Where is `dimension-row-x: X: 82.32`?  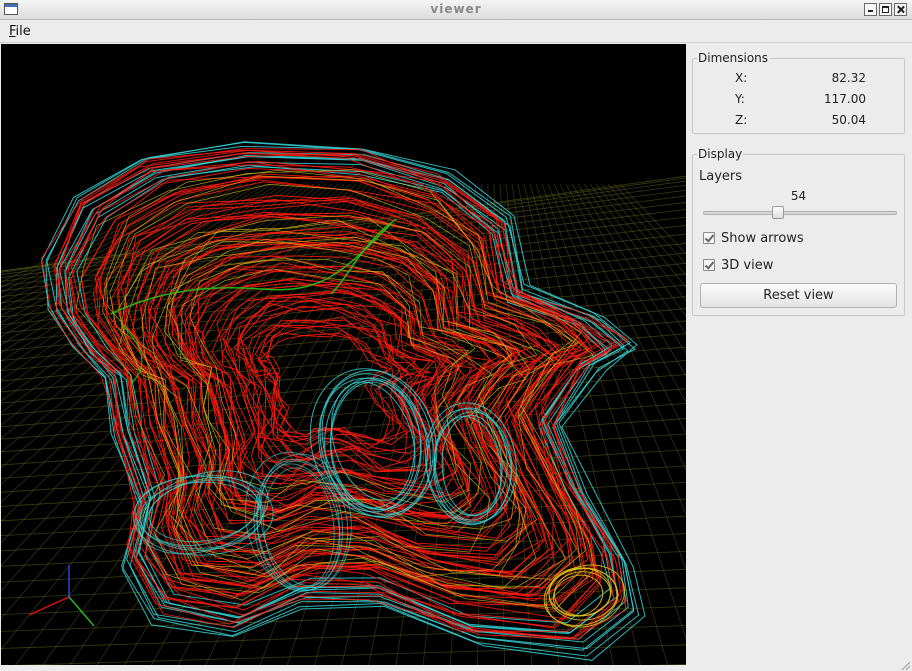 dimension-row-x: X: 82.32 is located at coordinates (798, 80).